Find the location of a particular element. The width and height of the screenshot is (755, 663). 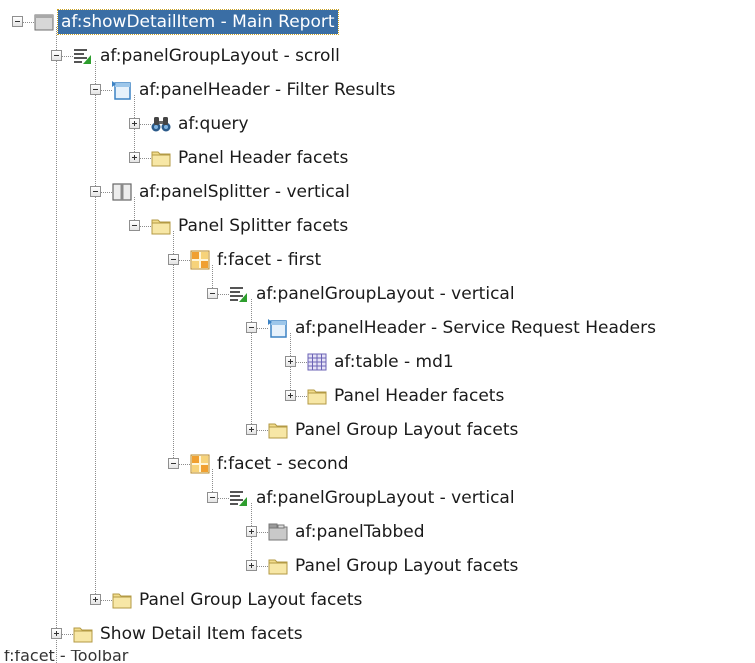

tree-node-label: f:facet - second is located at coordinates (283, 464).